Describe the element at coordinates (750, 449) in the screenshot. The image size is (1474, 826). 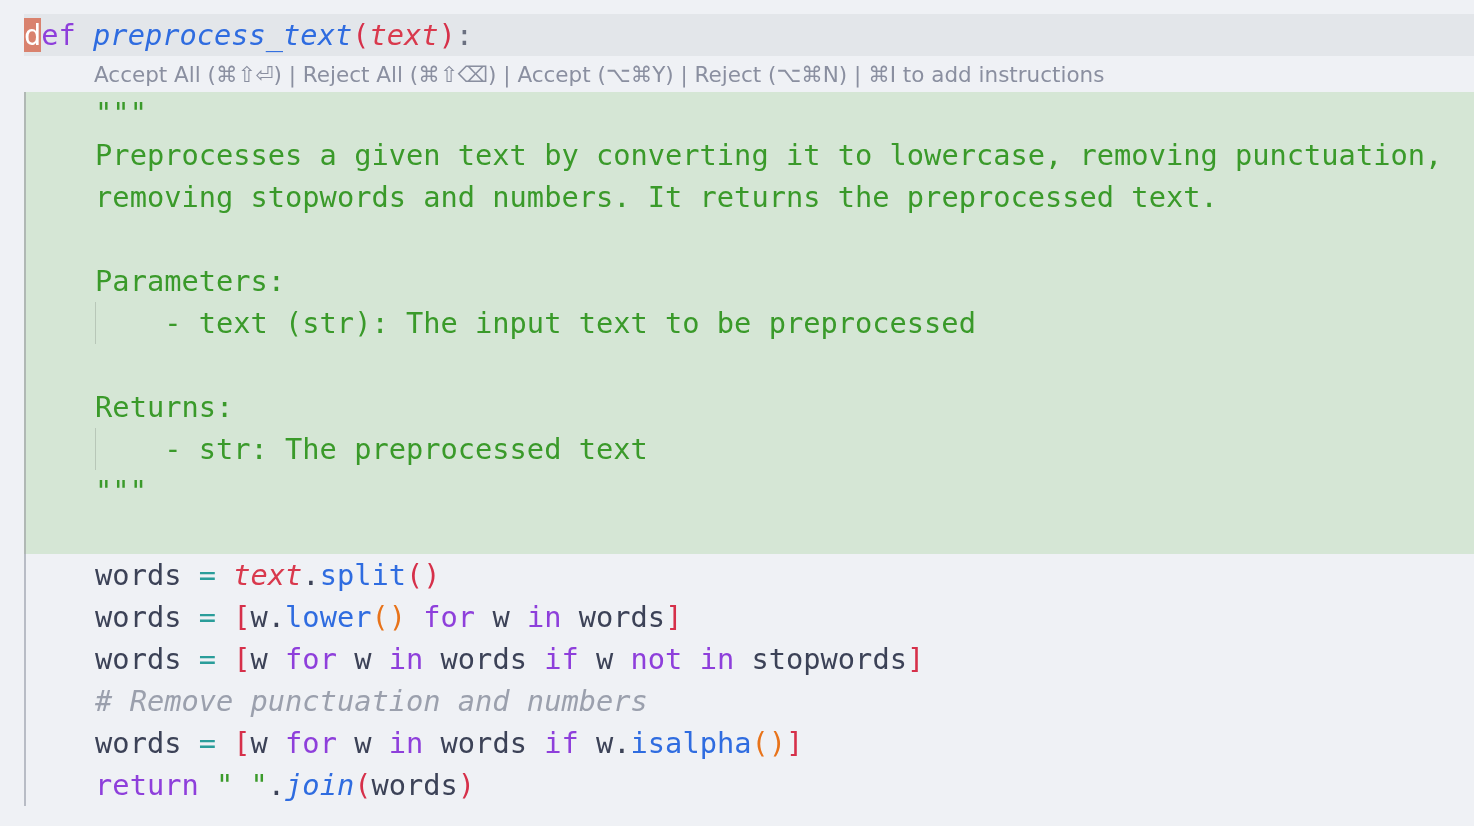
I see `code-line: - str: The preprocessed text` at that location.